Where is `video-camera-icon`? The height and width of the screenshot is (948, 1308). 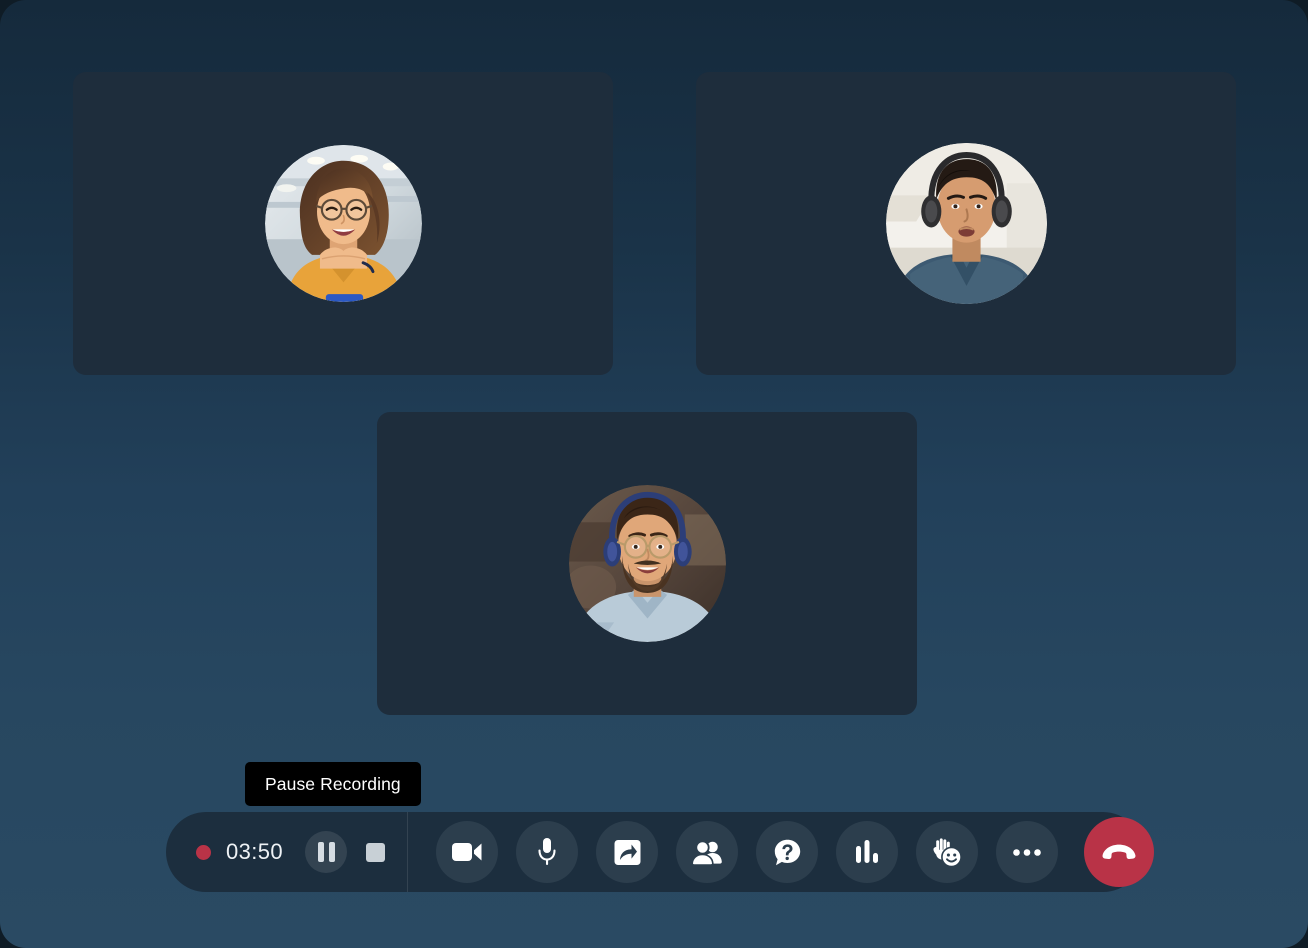
video-camera-icon is located at coordinates (467, 852).